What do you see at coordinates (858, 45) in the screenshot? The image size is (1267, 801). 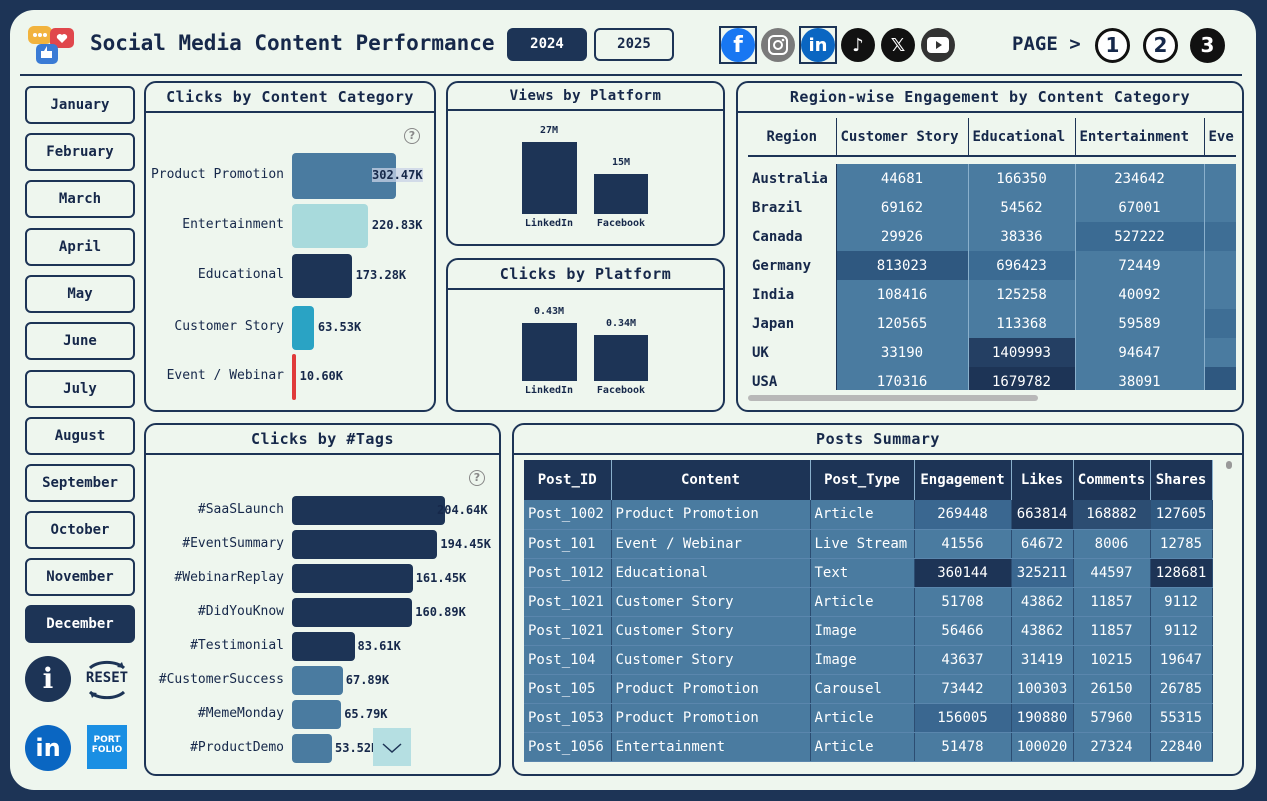 I see `tiktok-icon: ♪` at bounding box center [858, 45].